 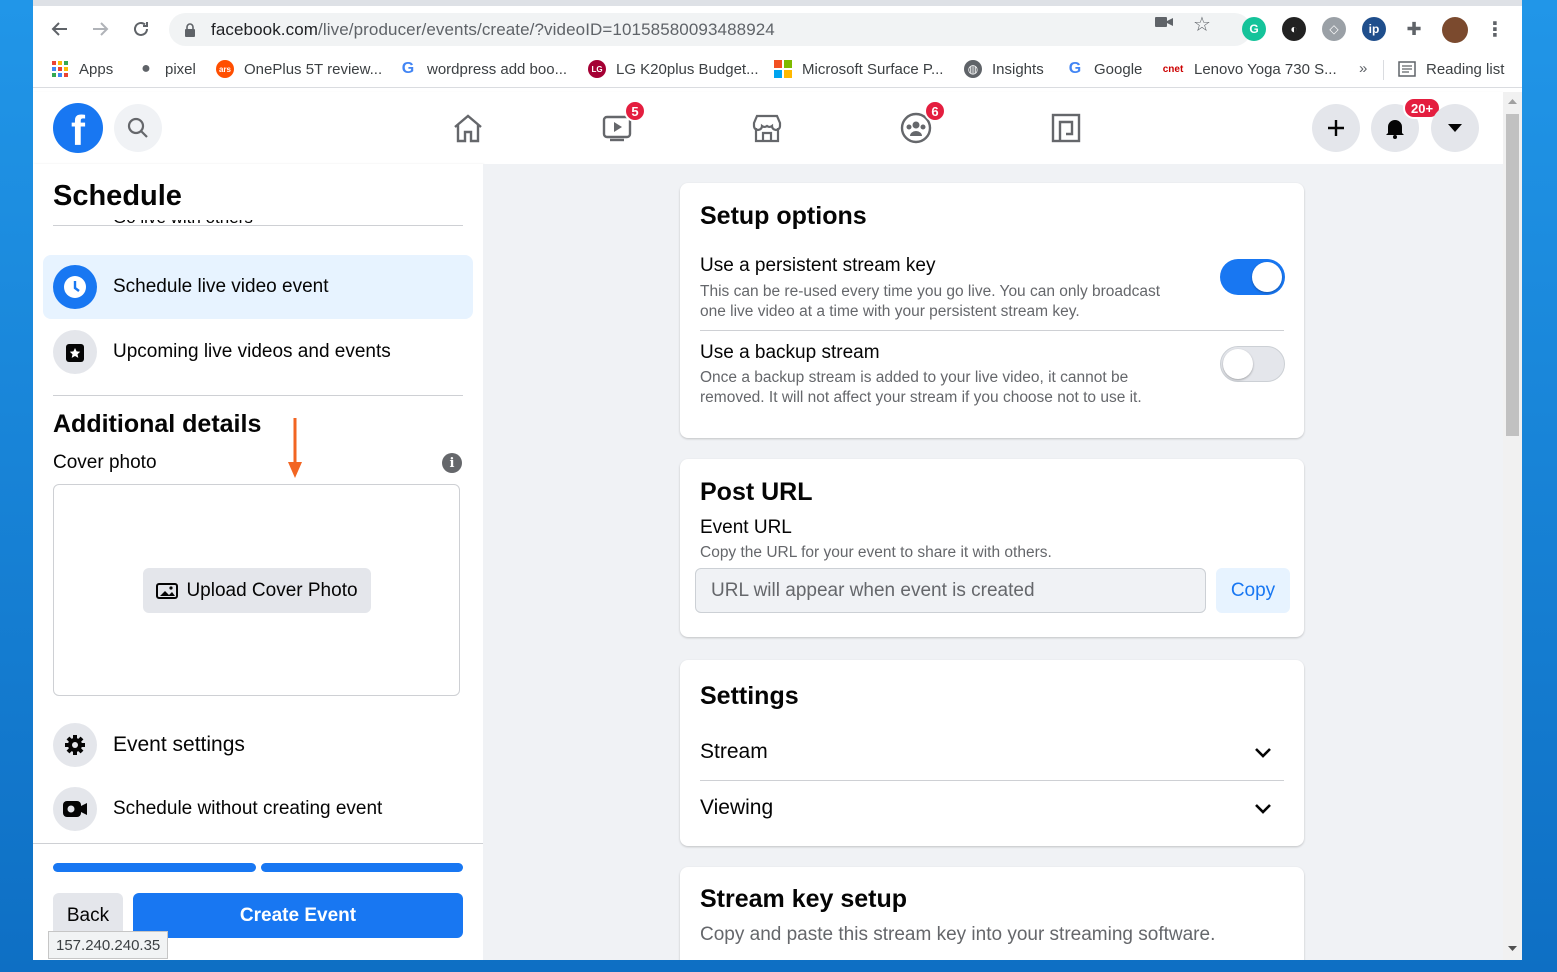 I want to click on facebook-header: f 5 6 20+, so click(x=768, y=128).